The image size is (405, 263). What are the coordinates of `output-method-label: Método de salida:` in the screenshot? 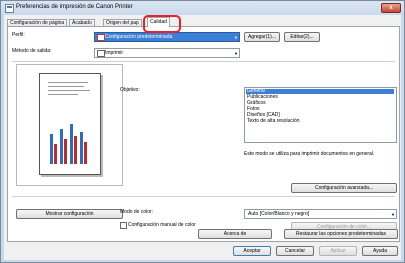 It's located at (32, 51).